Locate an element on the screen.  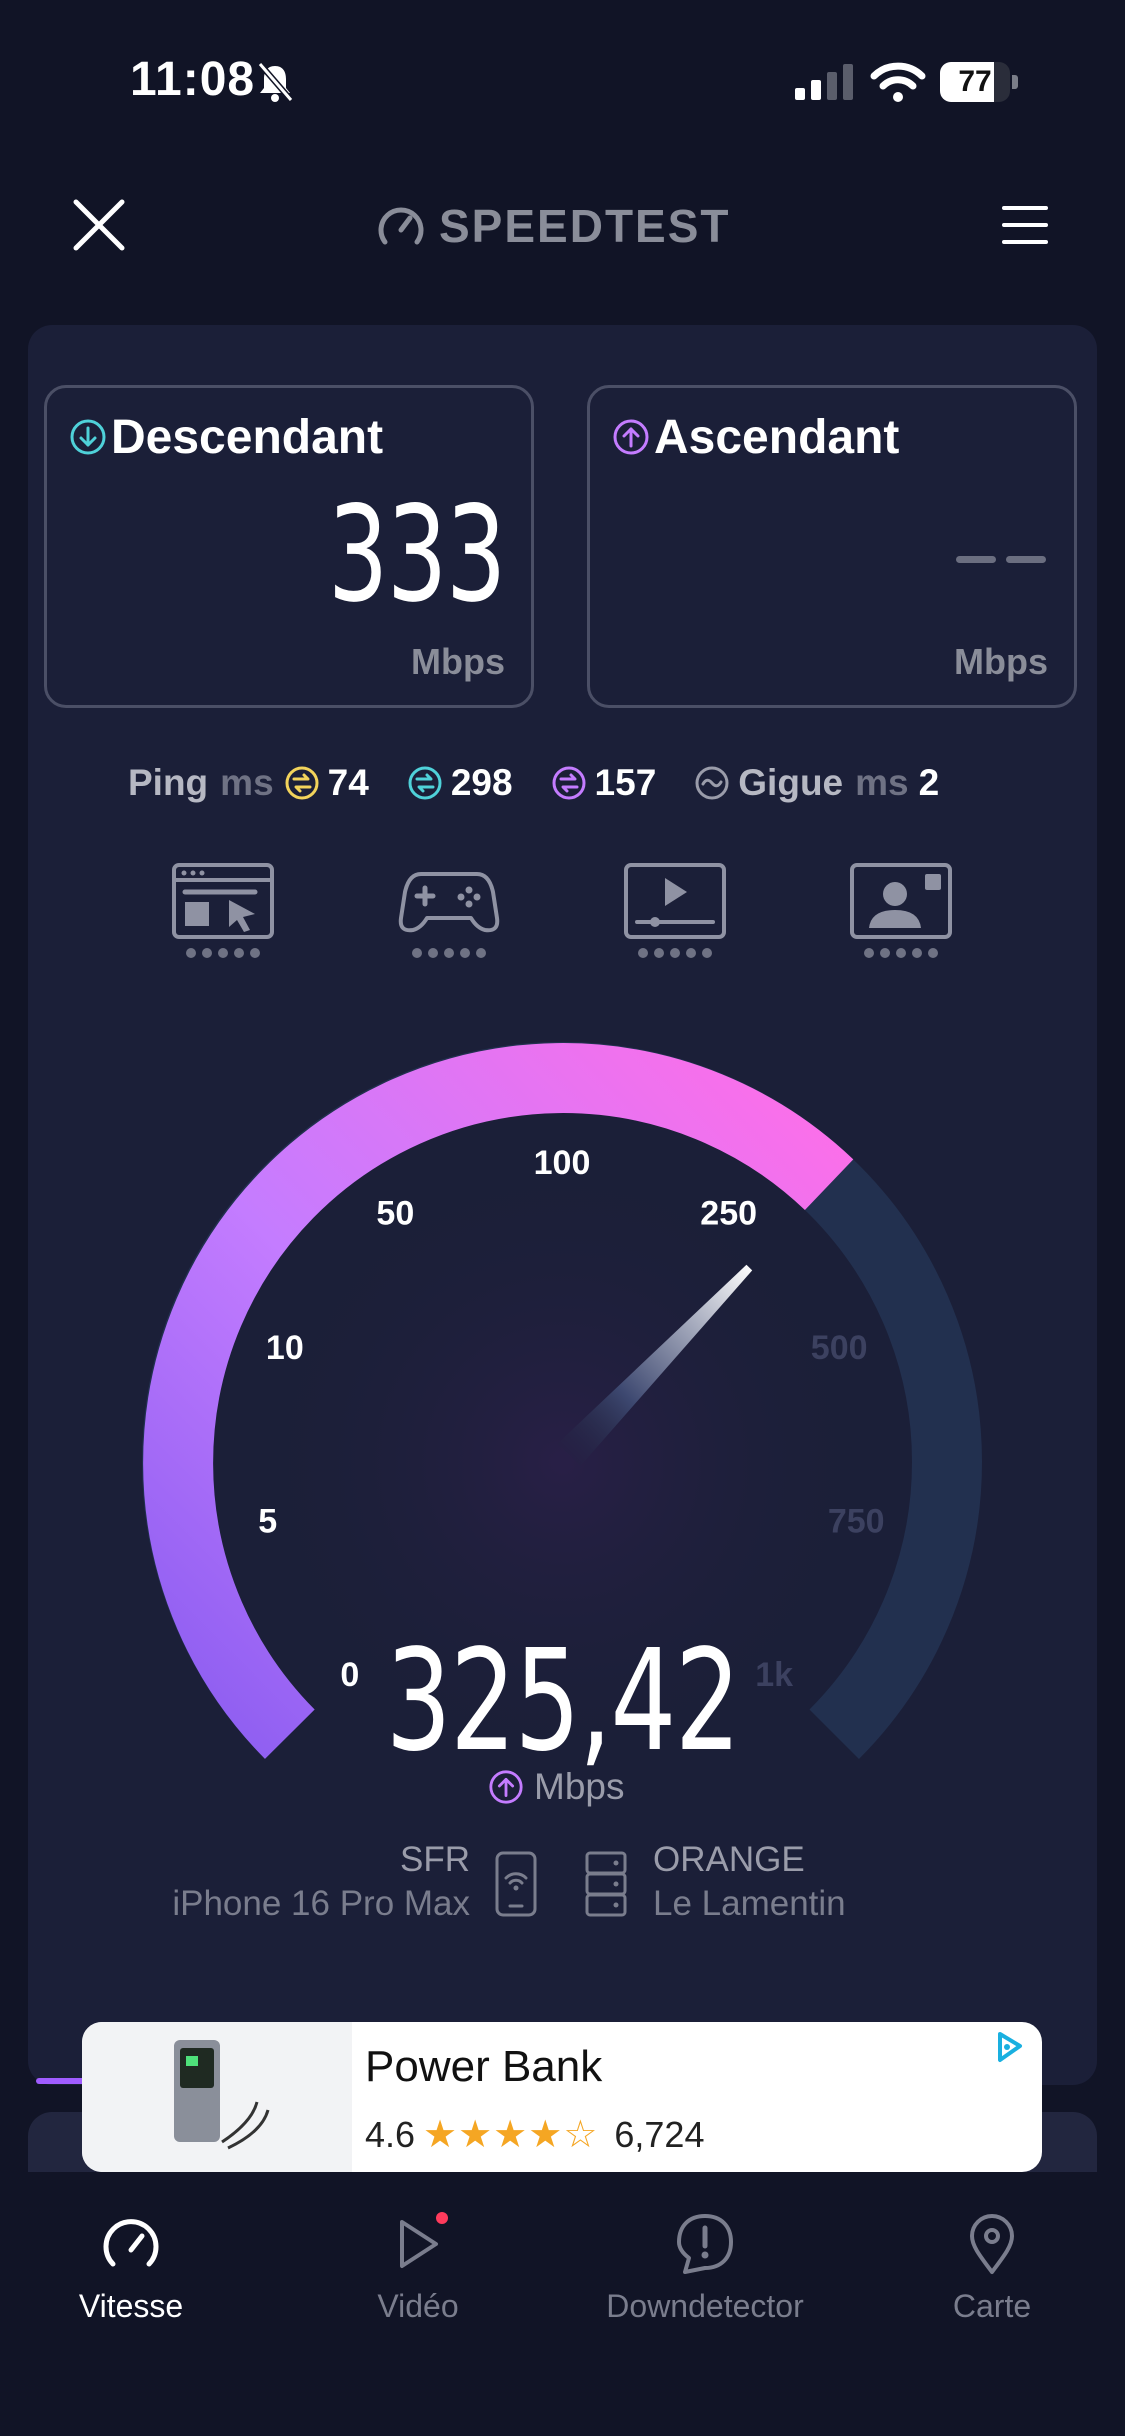
jitter-value: 2 is located at coordinates (929, 782).